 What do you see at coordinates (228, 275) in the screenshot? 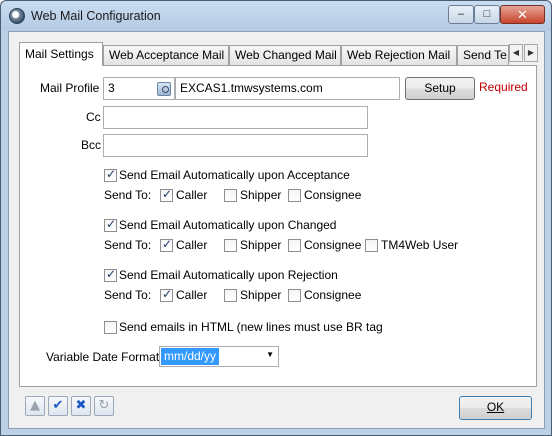
I see `rejection-checkbox-label: Send Email Automatically upon Rejection` at bounding box center [228, 275].